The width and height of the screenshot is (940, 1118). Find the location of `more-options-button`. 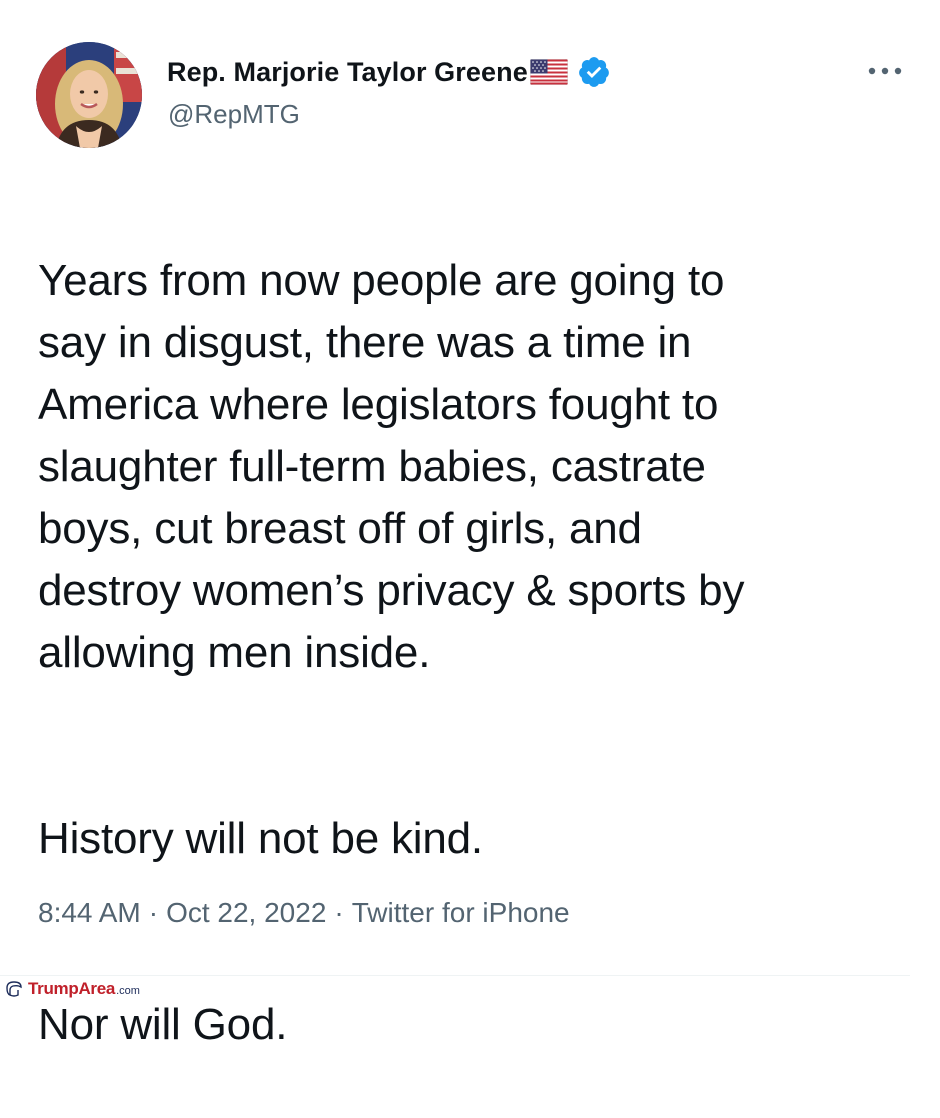

more-options-button is located at coordinates (885, 71).